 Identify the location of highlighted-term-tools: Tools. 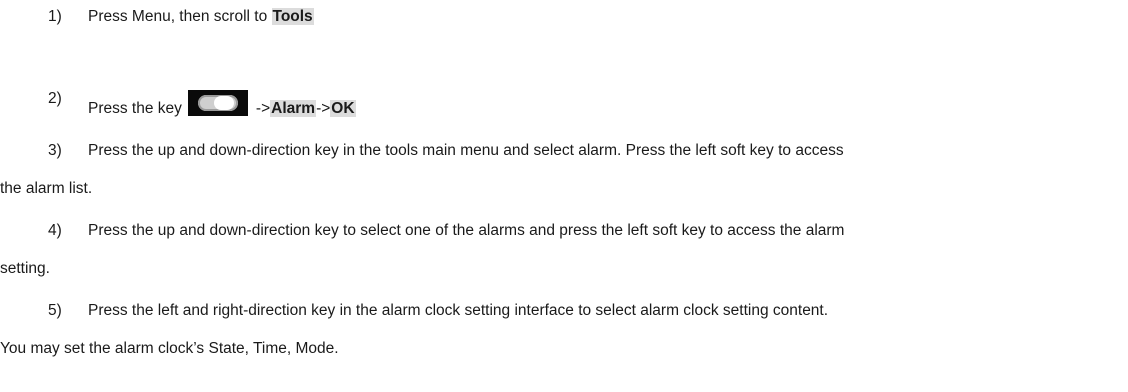
(292, 16).